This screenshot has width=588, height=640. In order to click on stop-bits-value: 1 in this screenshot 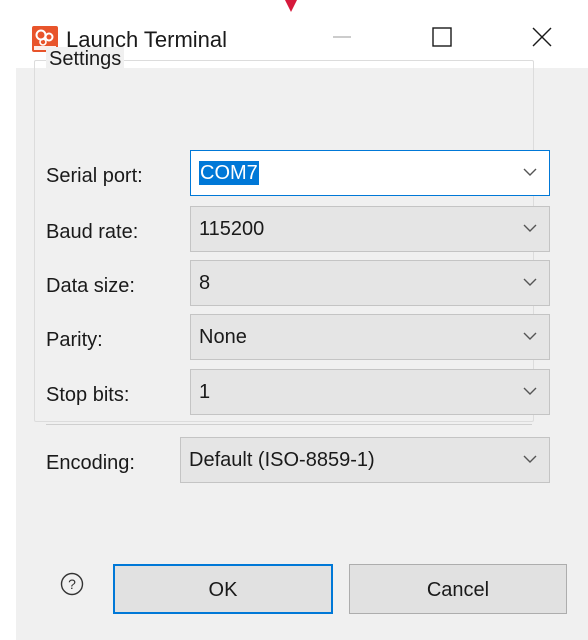, I will do `click(205, 392)`.